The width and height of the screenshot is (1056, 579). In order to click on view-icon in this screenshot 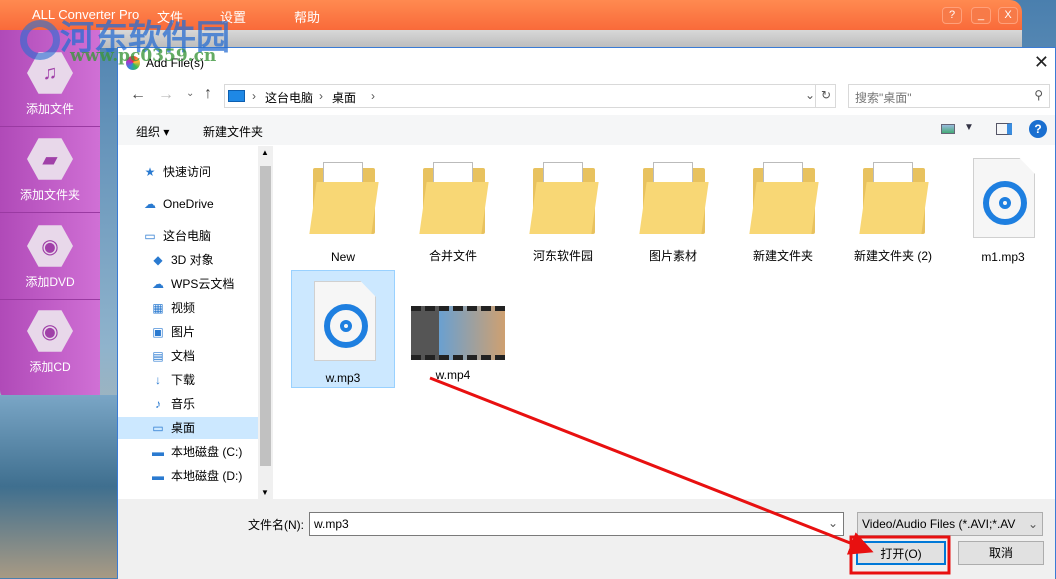, I will do `click(948, 129)`.